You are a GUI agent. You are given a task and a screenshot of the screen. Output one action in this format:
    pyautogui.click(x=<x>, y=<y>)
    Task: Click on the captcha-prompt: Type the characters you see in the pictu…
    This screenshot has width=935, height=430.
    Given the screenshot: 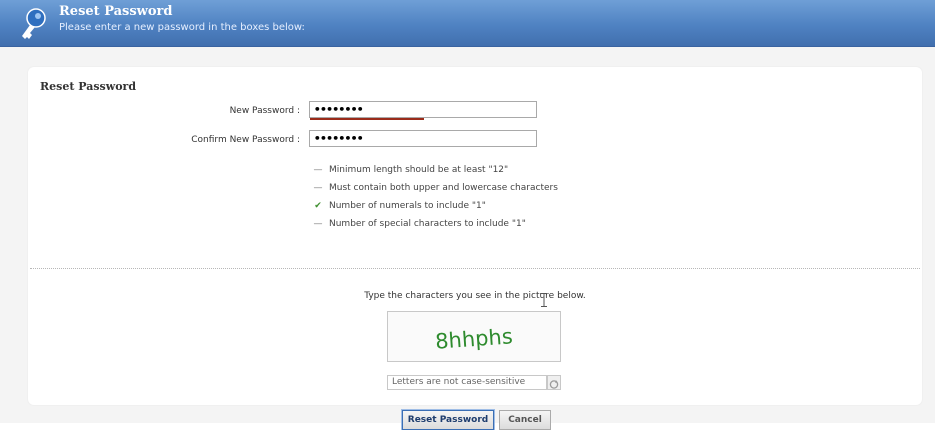 What is the action you would take?
    pyautogui.click(x=475, y=296)
    